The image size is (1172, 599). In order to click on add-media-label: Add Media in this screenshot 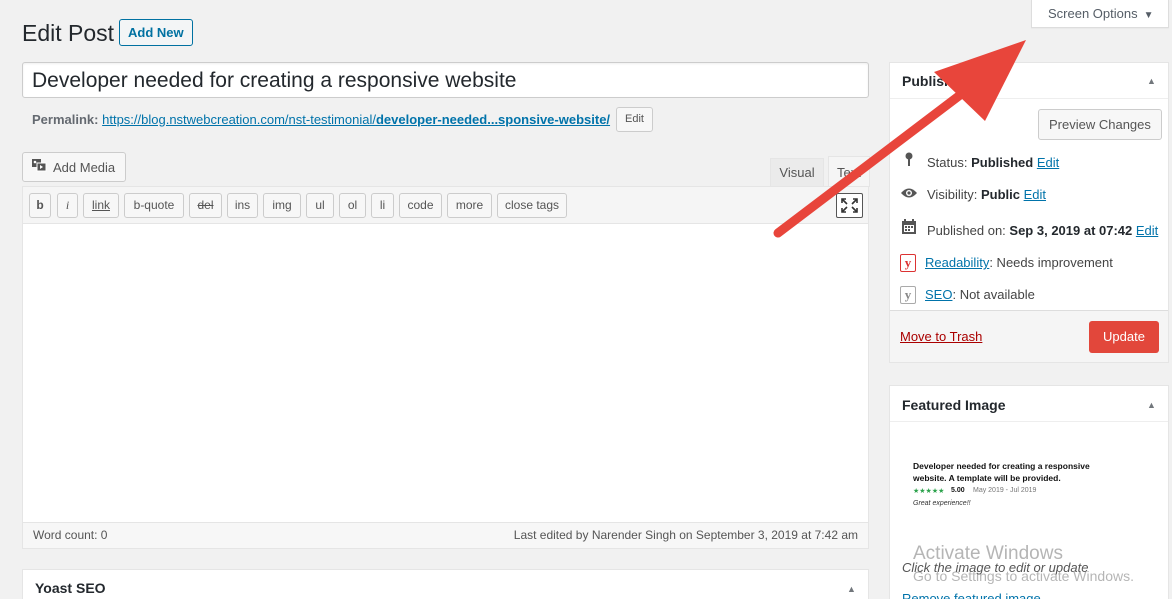, I will do `click(84, 167)`.